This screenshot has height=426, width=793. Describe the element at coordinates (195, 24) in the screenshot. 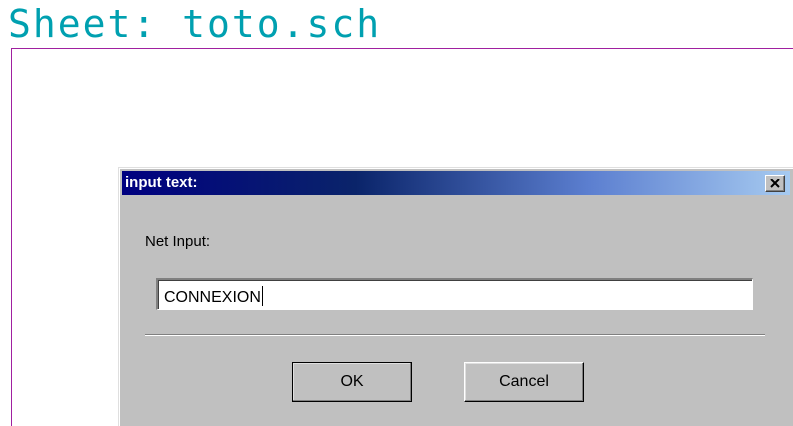

I see `sheet-title: Sheet: toto.sch` at that location.